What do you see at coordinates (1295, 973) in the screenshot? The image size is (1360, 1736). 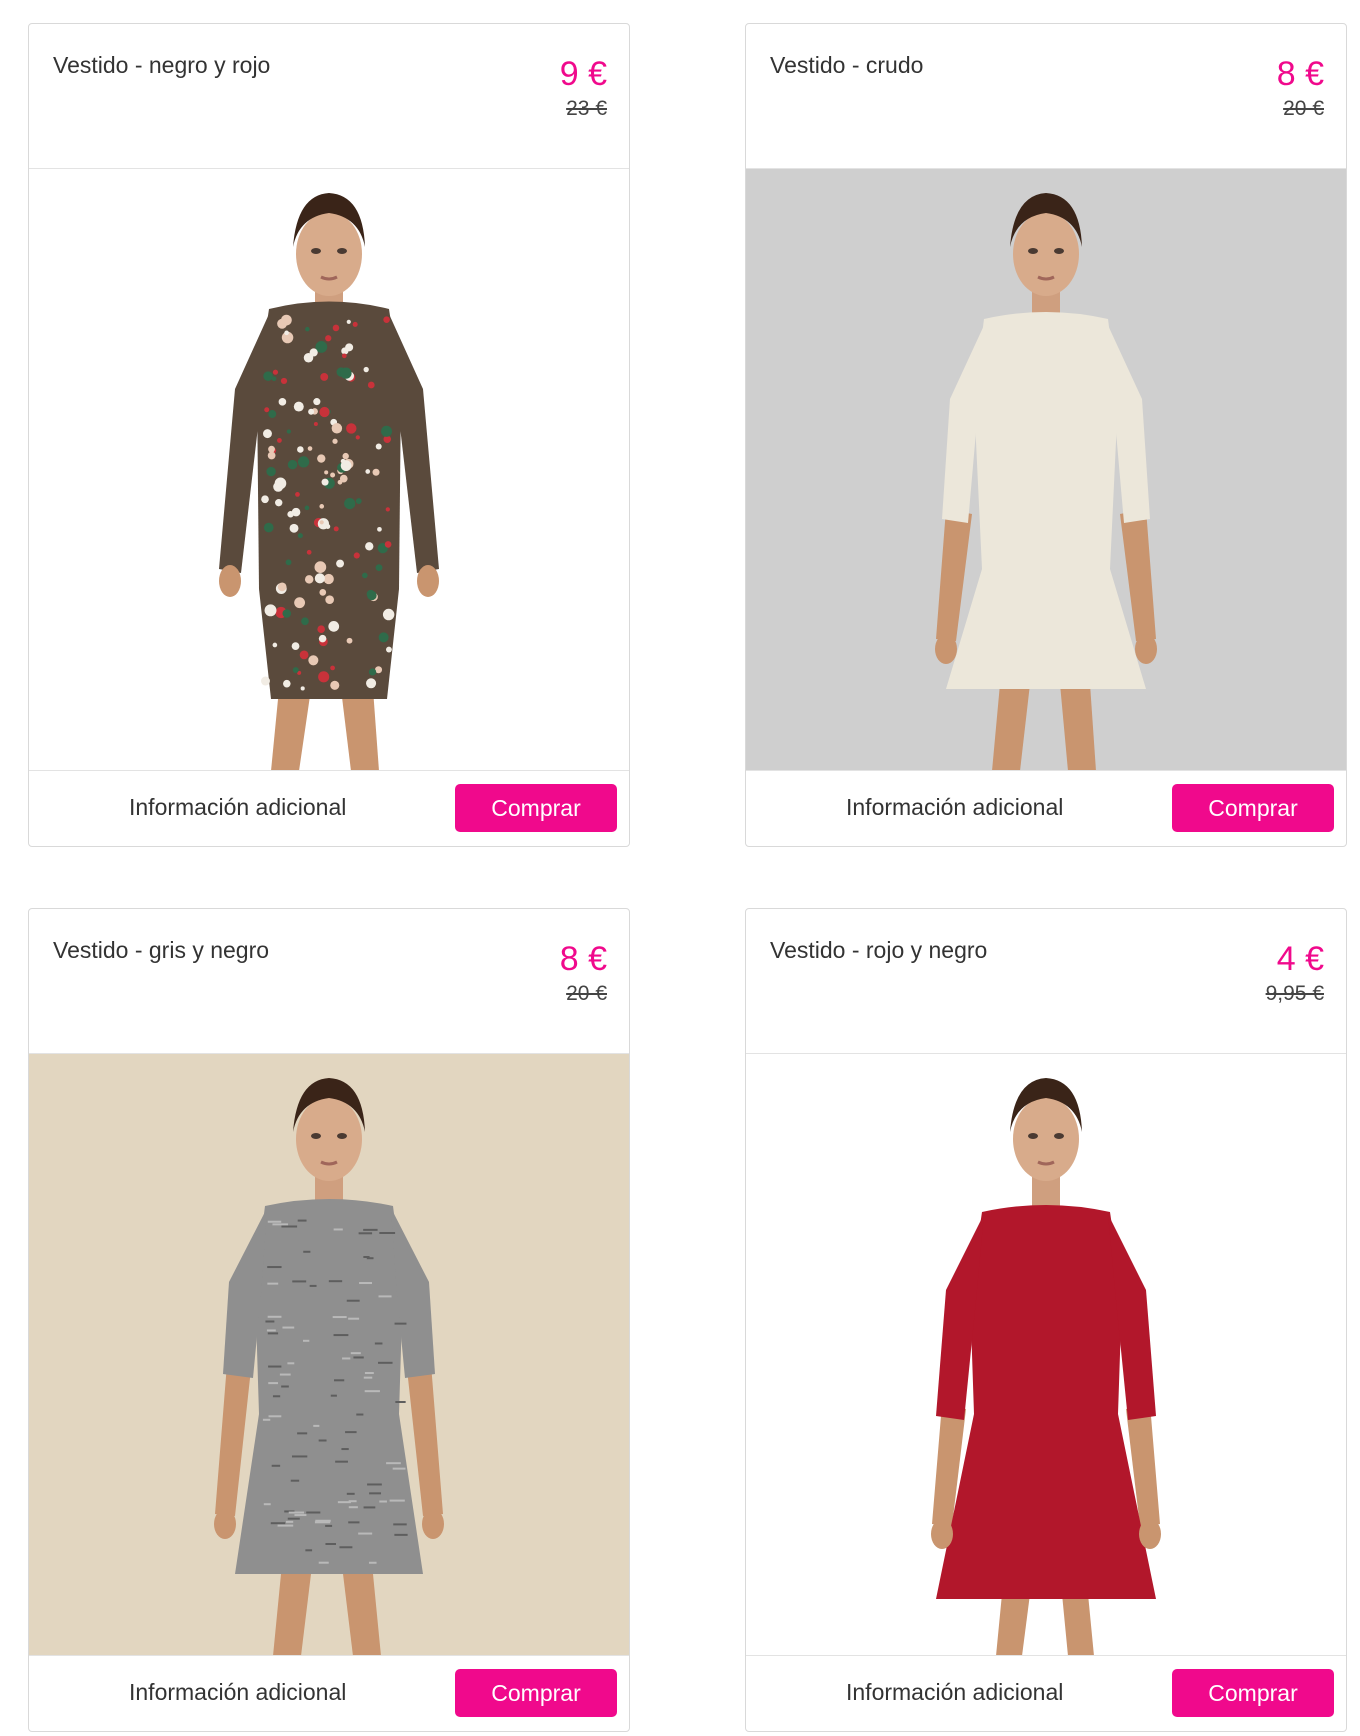 I see `price-block: 4 € 9,95 €` at bounding box center [1295, 973].